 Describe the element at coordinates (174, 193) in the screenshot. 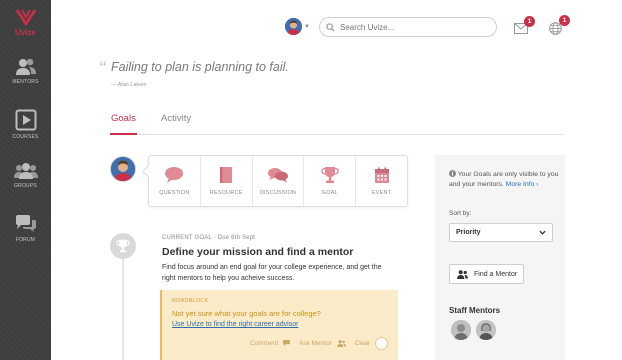

I see `action-label: QUESTION` at that location.